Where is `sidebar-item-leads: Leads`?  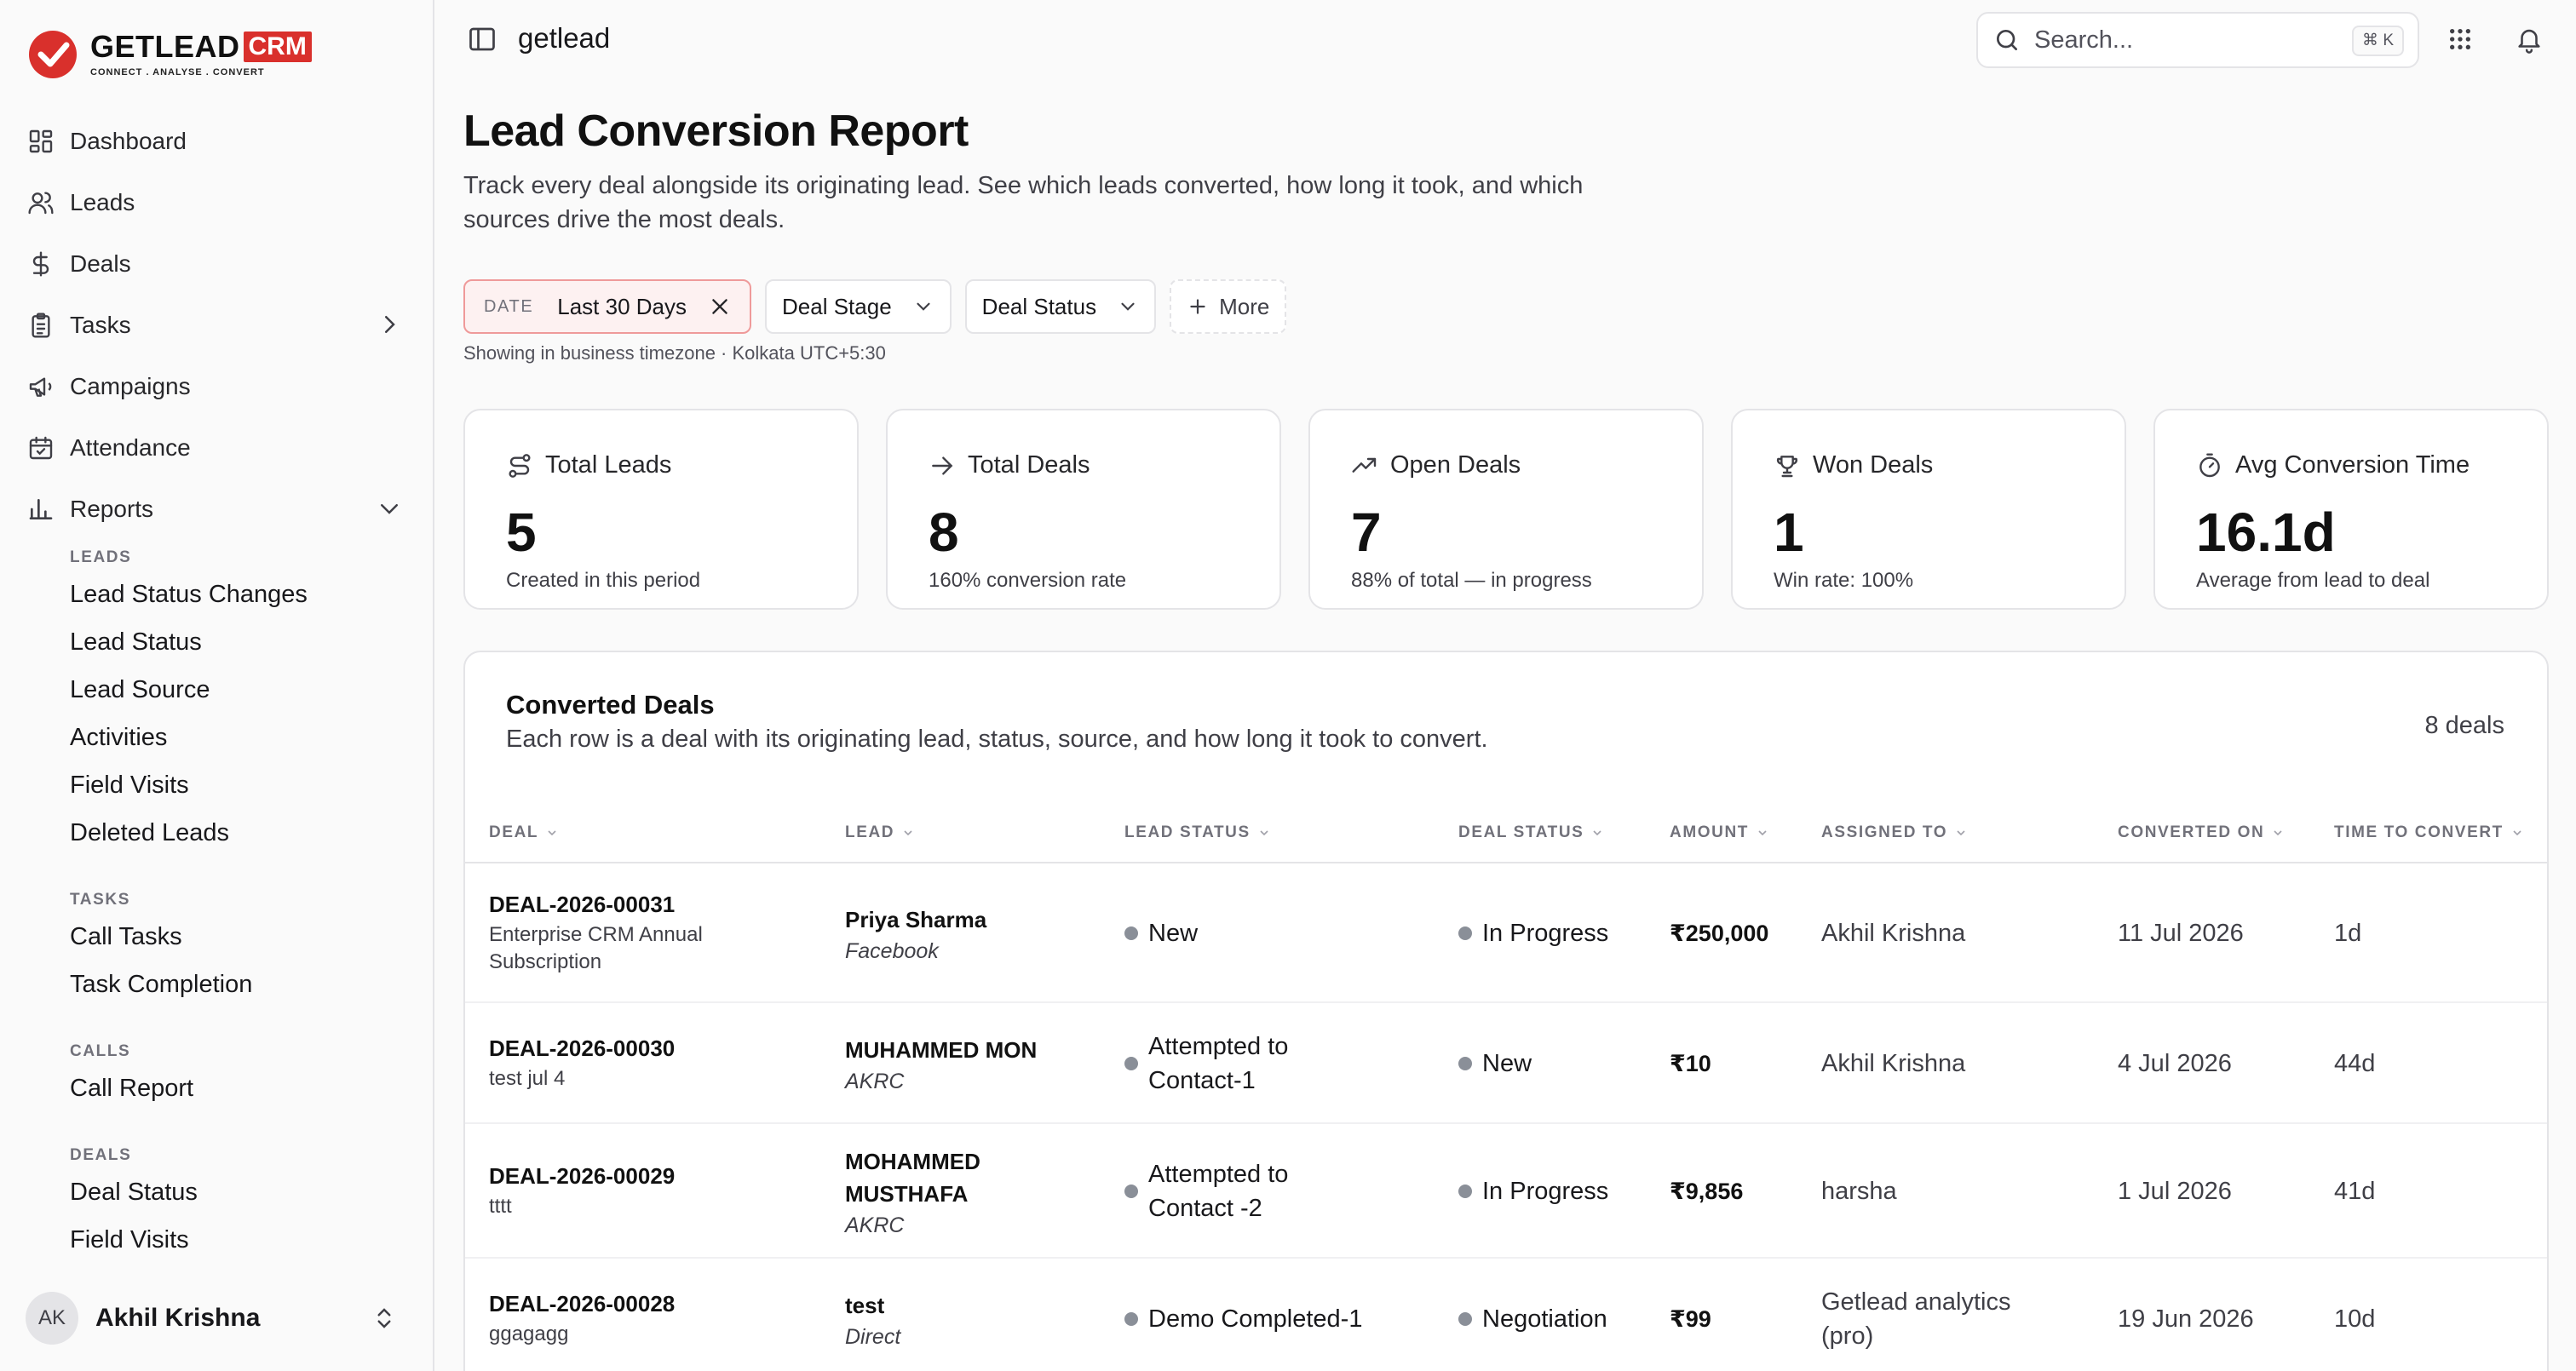
sidebar-item-leads: Leads is located at coordinates (217, 202).